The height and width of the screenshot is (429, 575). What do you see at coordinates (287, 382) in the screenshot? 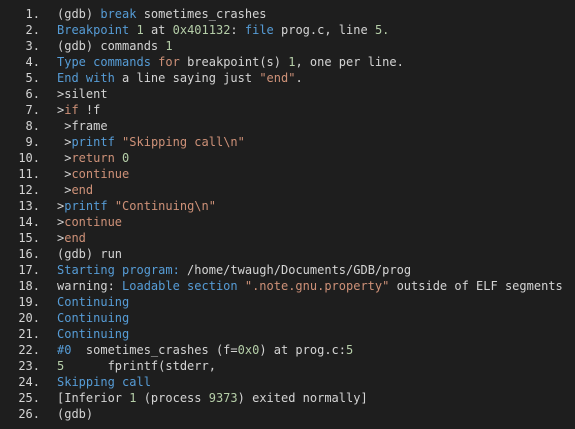
I see `code-line: 24. Skipping call` at bounding box center [287, 382].